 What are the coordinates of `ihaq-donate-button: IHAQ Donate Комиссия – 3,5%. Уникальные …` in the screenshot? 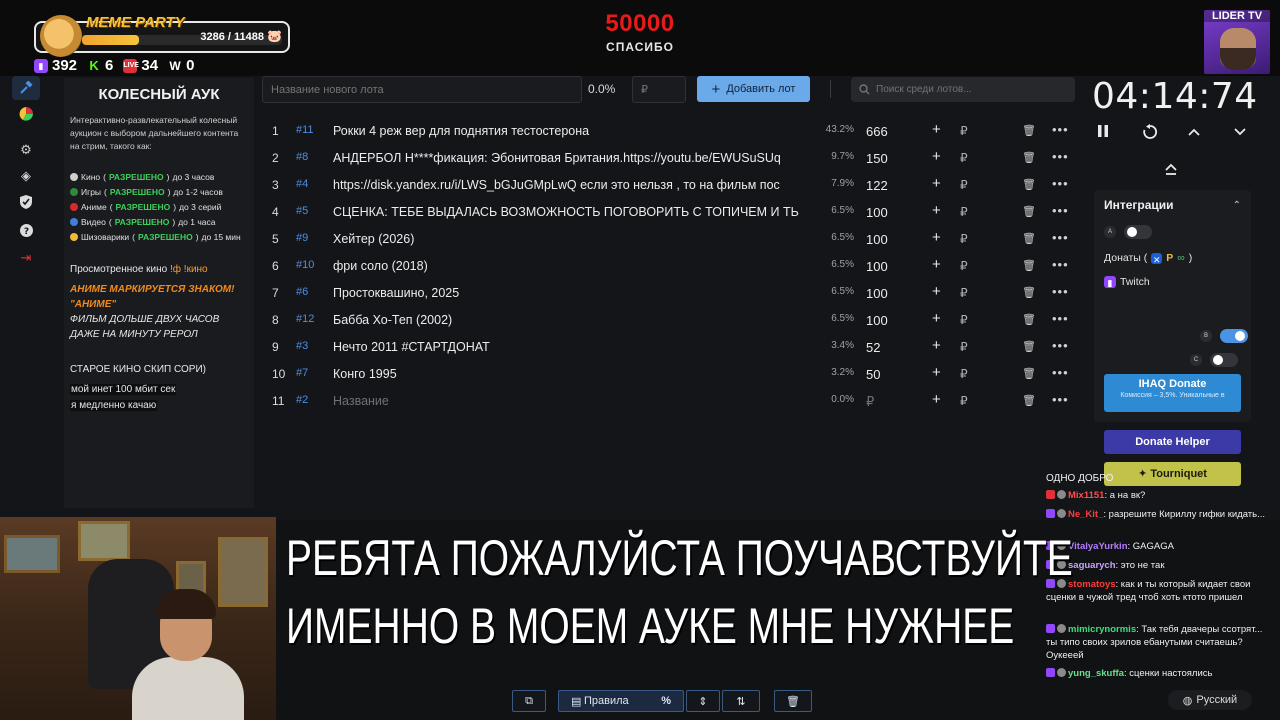 It's located at (1172, 393).